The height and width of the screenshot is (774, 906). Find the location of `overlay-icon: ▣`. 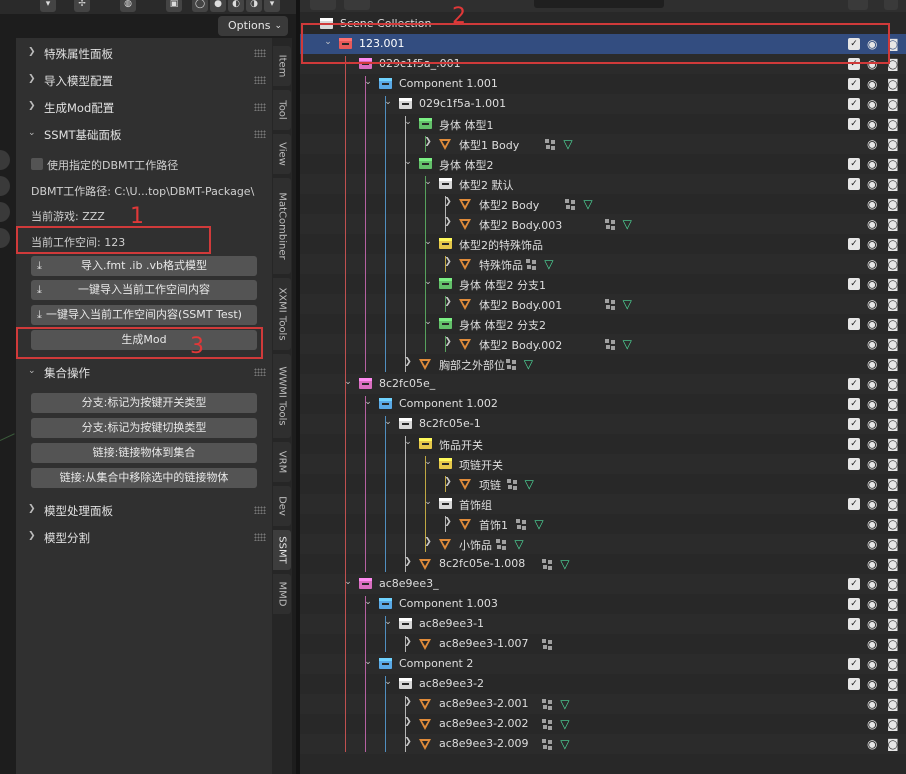

overlay-icon: ▣ is located at coordinates (174, 6).